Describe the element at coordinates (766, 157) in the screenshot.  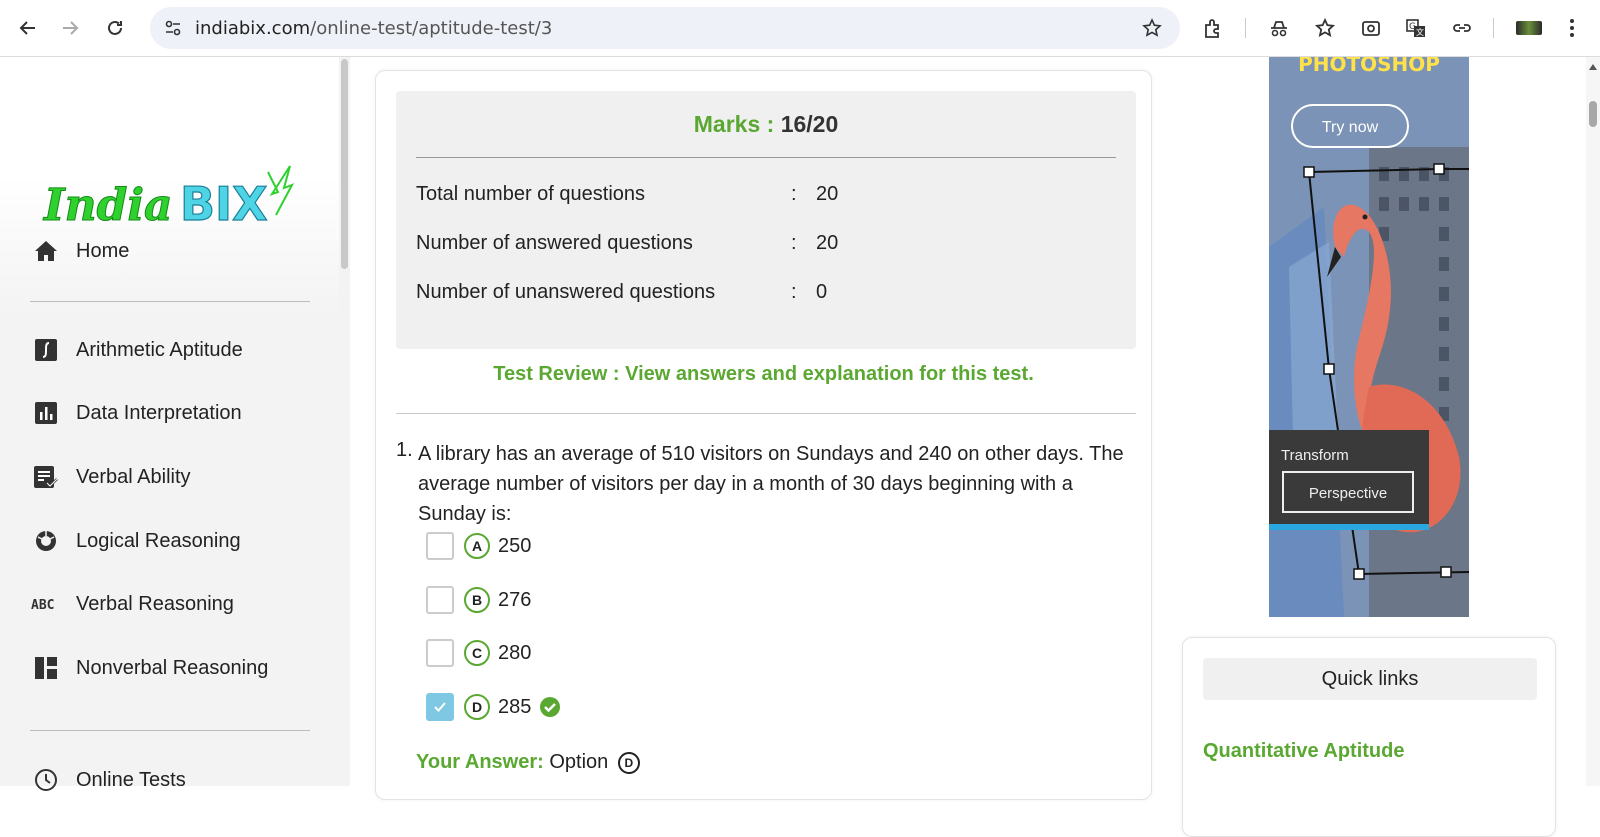
I see `summary-divider` at that location.